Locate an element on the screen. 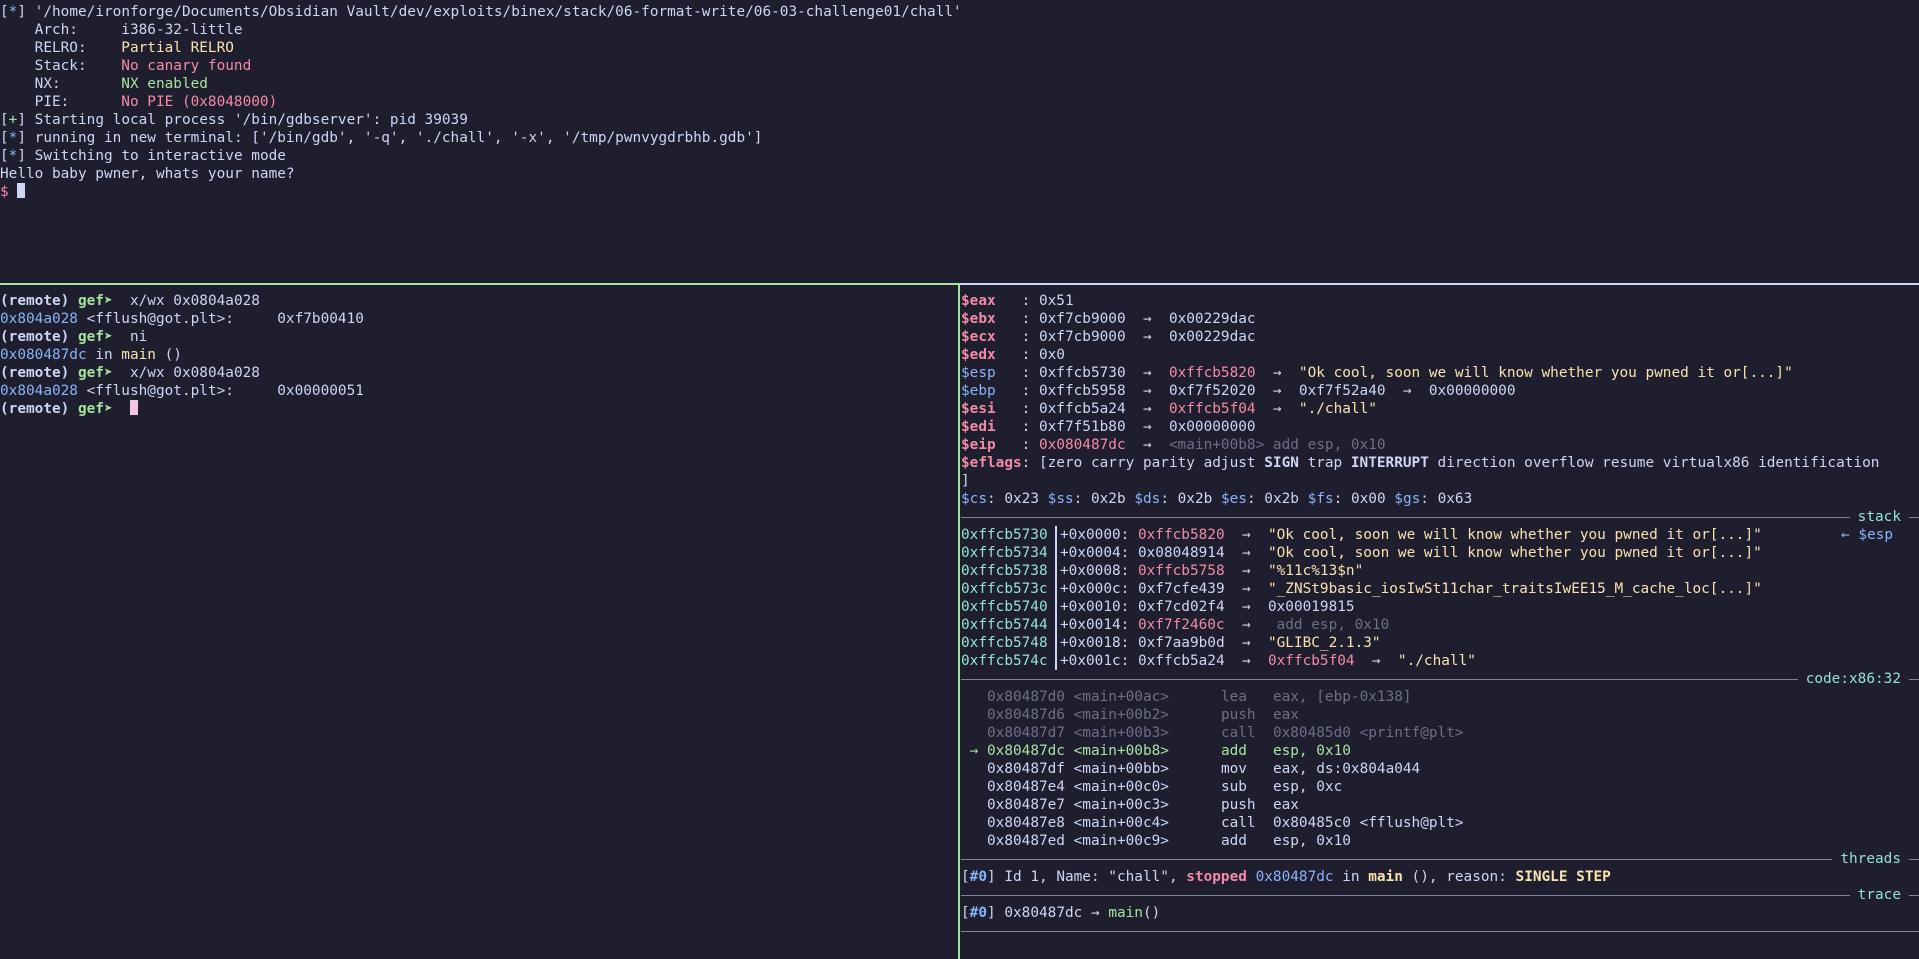 This screenshot has height=959, width=1919. code-address: 0x80487e8 is located at coordinates (1026, 823).